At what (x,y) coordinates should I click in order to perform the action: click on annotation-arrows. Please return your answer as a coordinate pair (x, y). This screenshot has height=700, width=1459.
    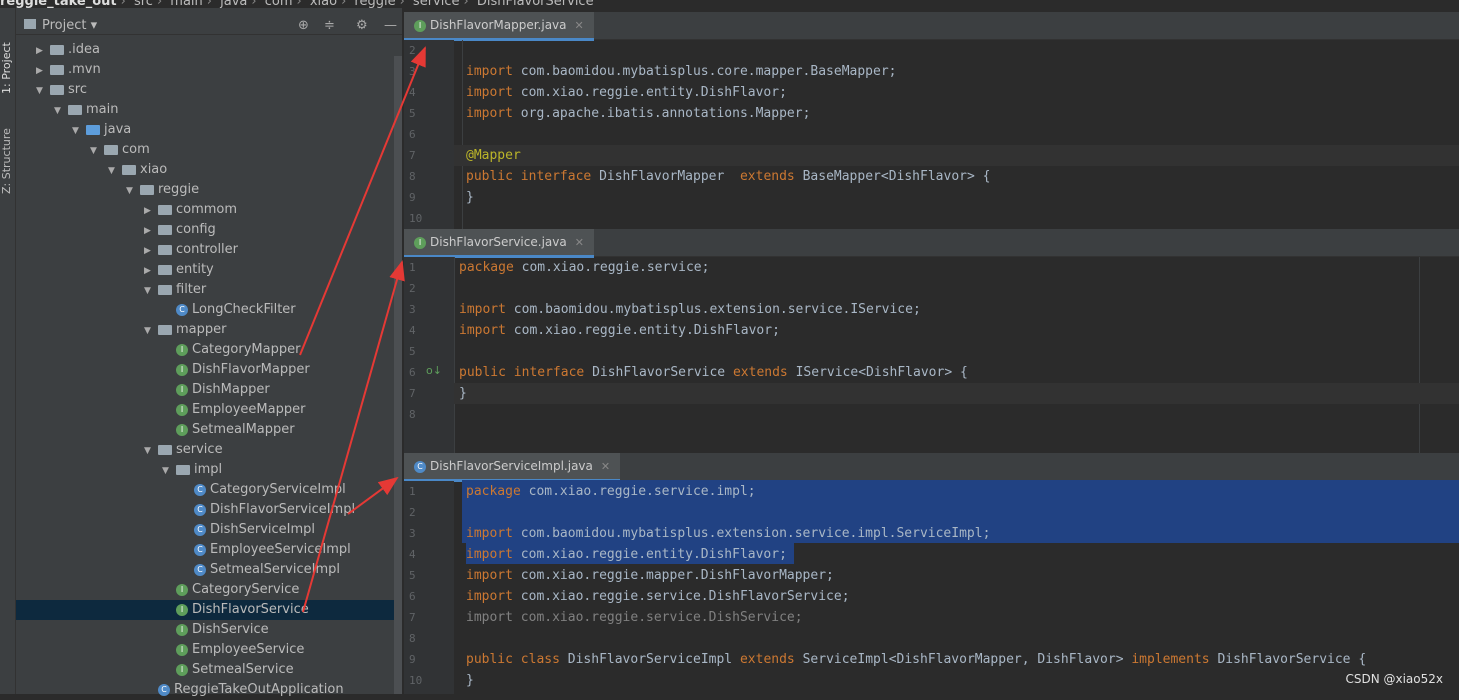
    Looking at the image, I should click on (362, 329).